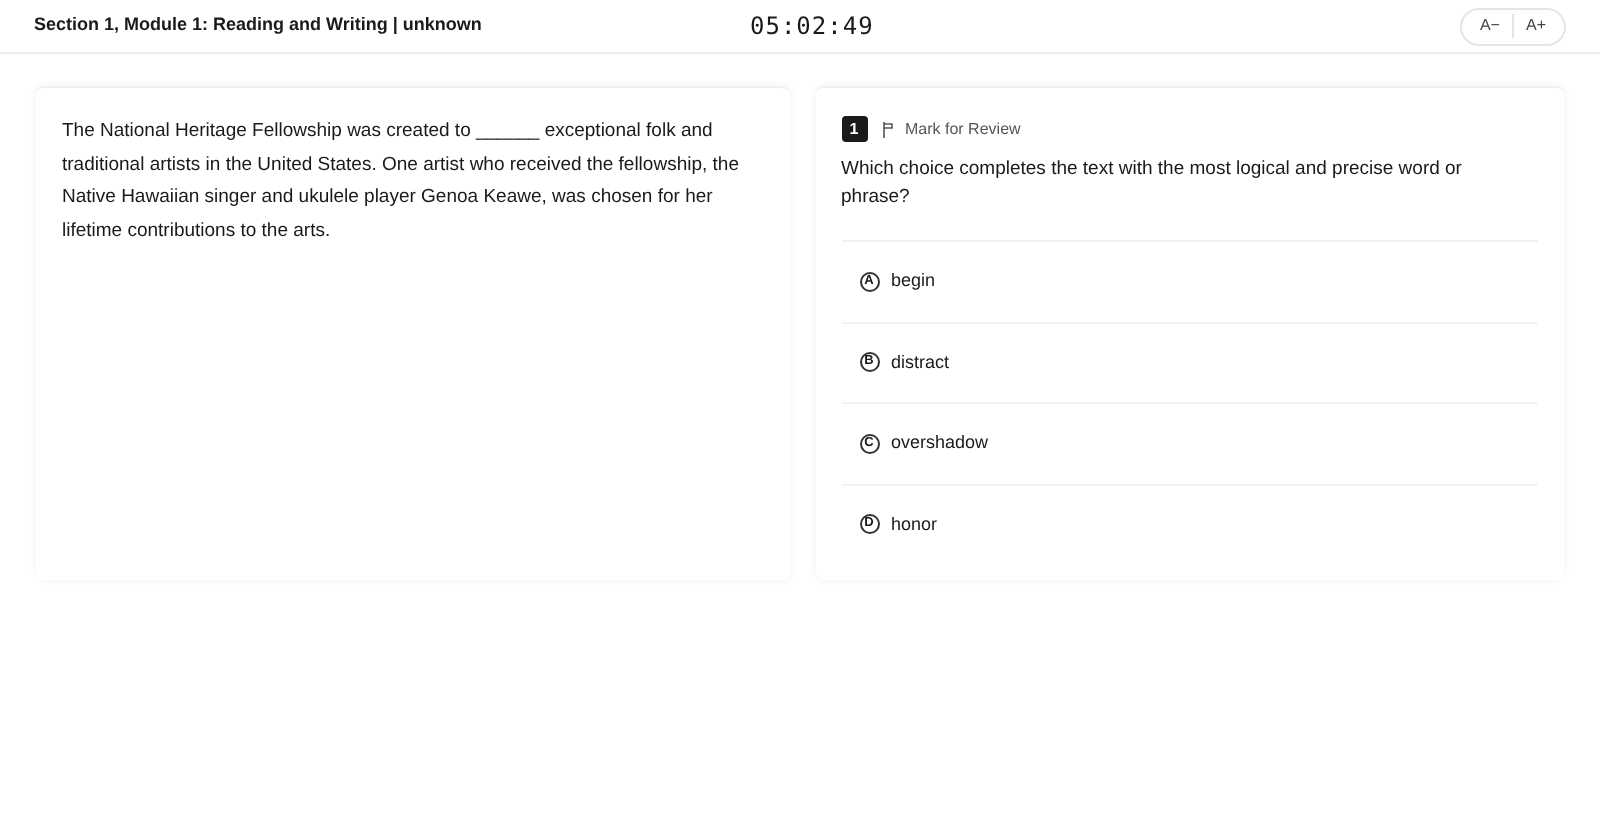  I want to click on timer: 05:02:49, so click(812, 27).